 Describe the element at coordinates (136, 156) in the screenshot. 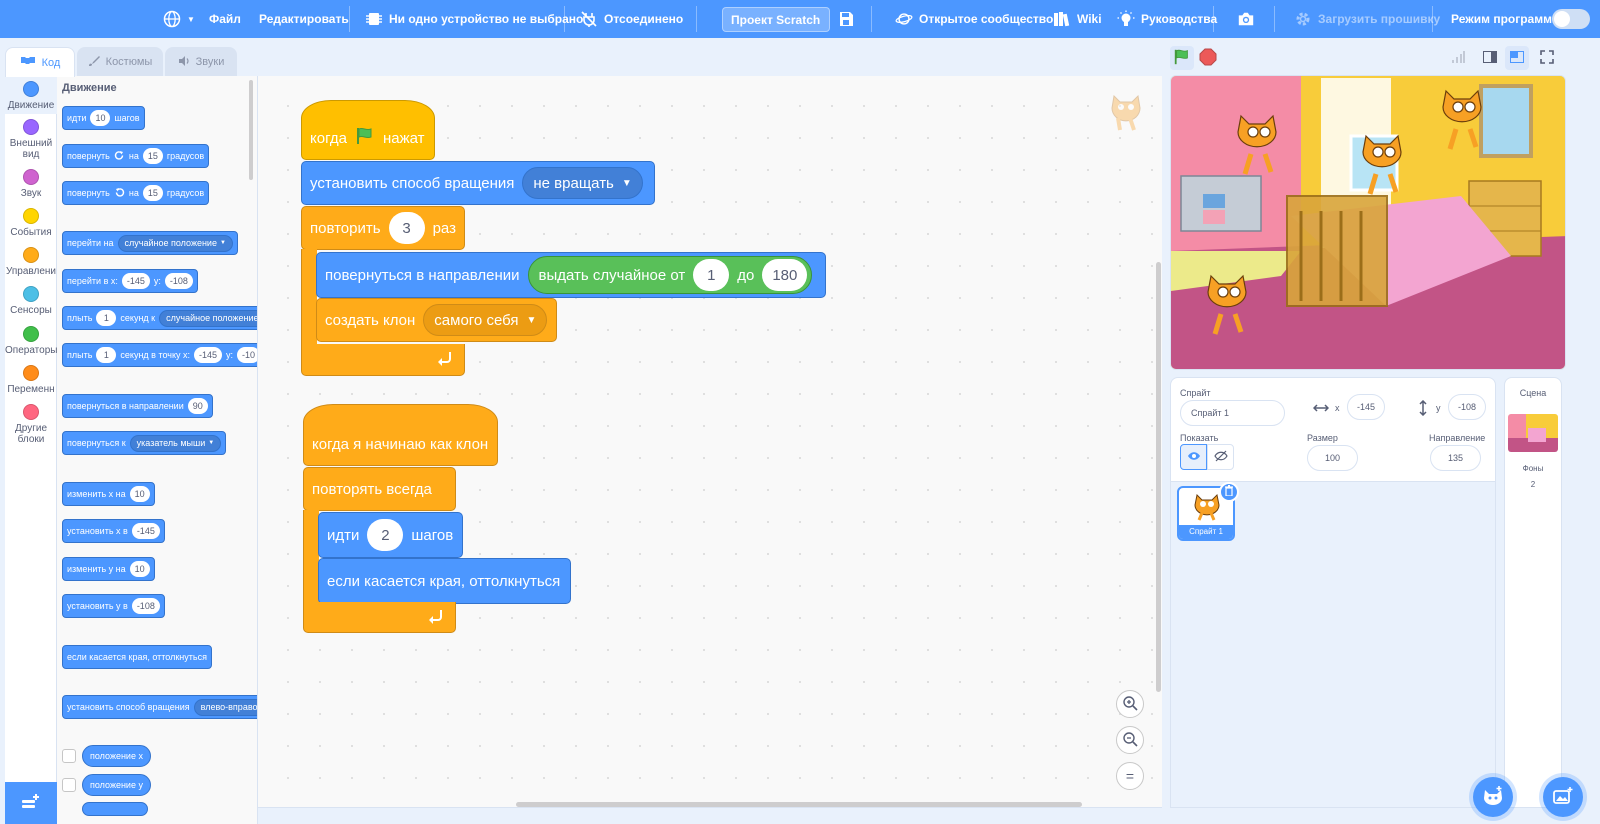

I see `palette-block-turn-right: повернуть на 15 градусов` at that location.